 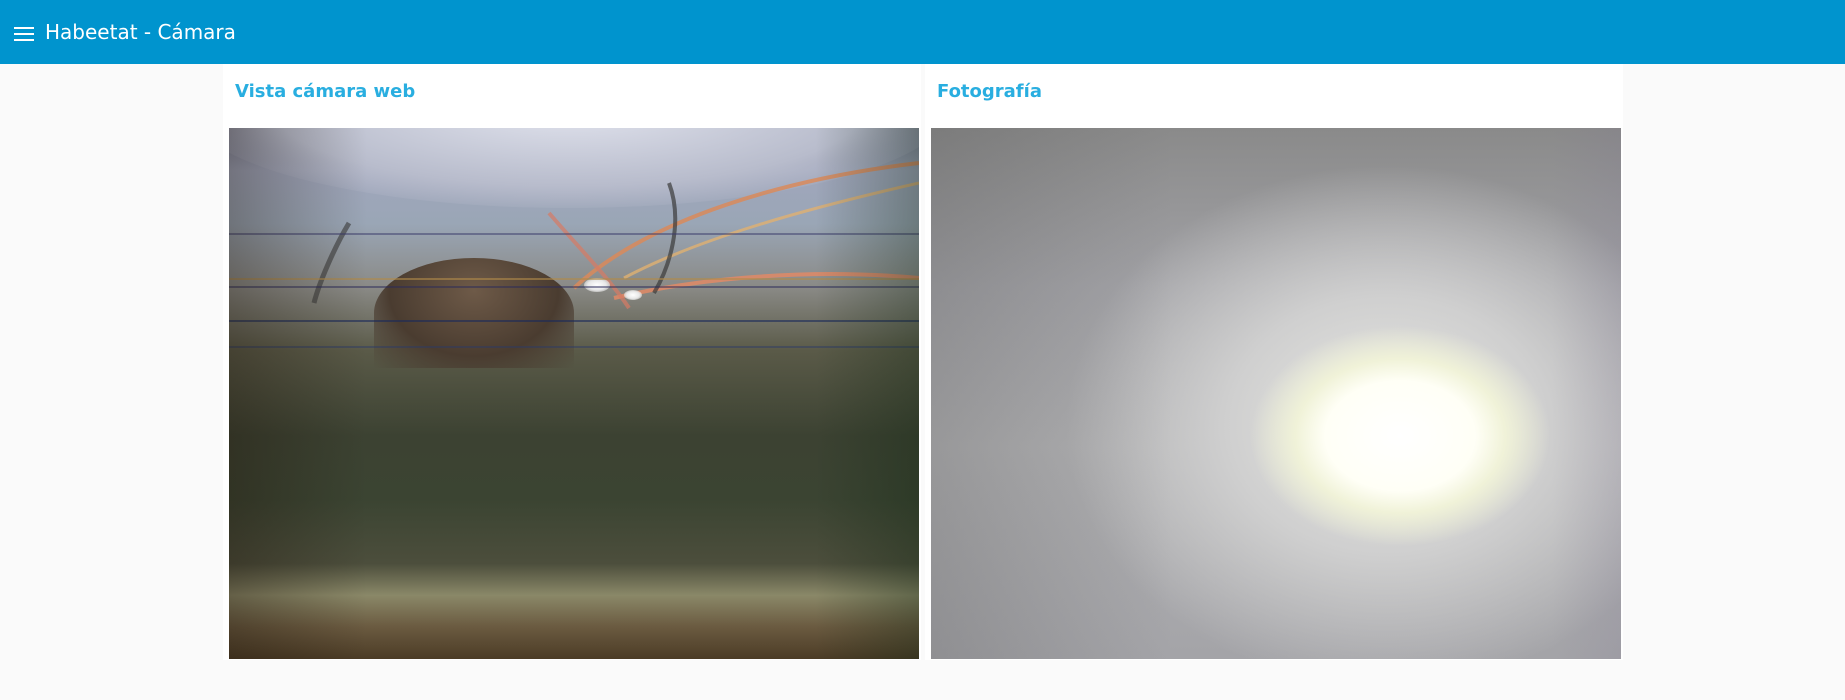 I want to click on top-app-bar: Habeetat - Cámara, so click(x=922, y=32).